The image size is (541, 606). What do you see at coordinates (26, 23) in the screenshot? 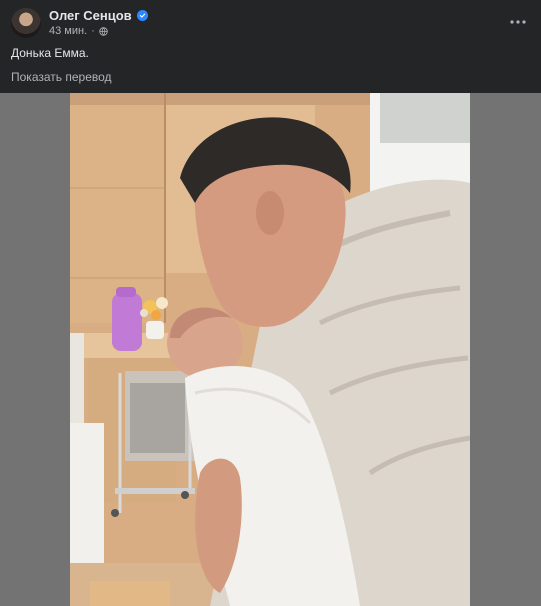
I see `author-avatar` at bounding box center [26, 23].